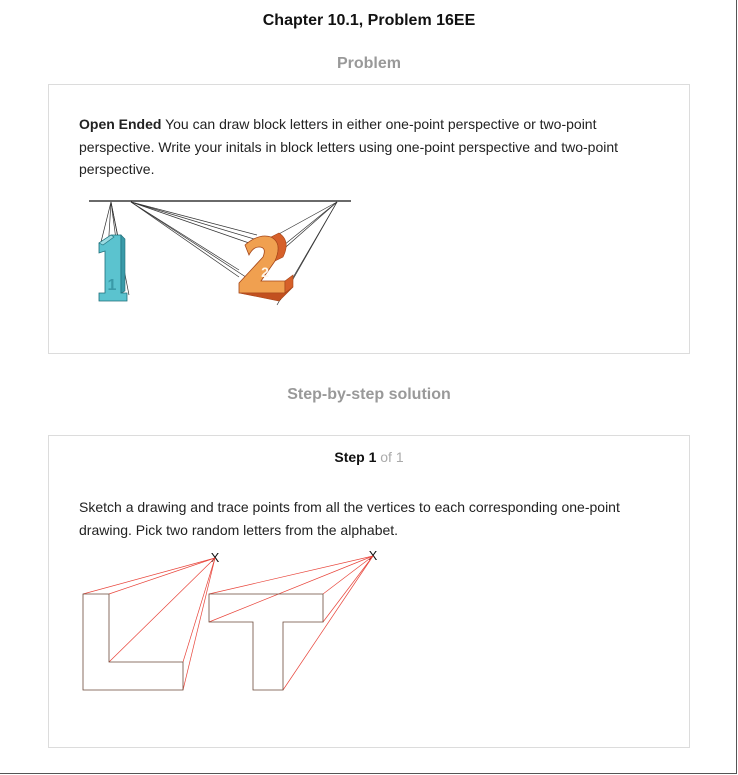  Describe the element at coordinates (112, 285) in the screenshot. I see `digit-one-glyph: 1` at that location.